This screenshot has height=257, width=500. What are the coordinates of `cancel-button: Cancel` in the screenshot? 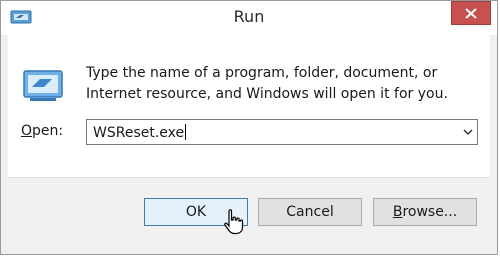 It's located at (310, 212).